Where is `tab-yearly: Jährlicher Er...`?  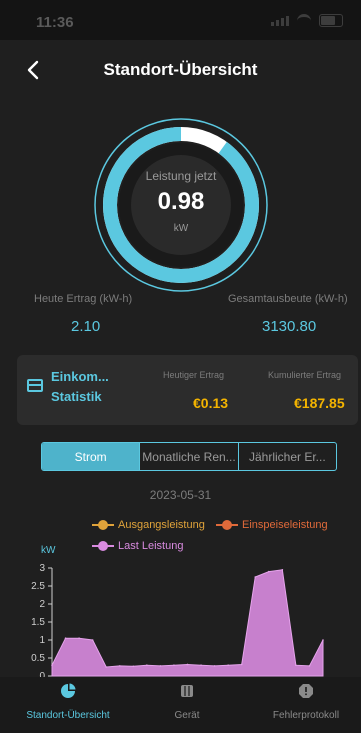 tab-yearly: Jährlicher Er... is located at coordinates (286, 456).